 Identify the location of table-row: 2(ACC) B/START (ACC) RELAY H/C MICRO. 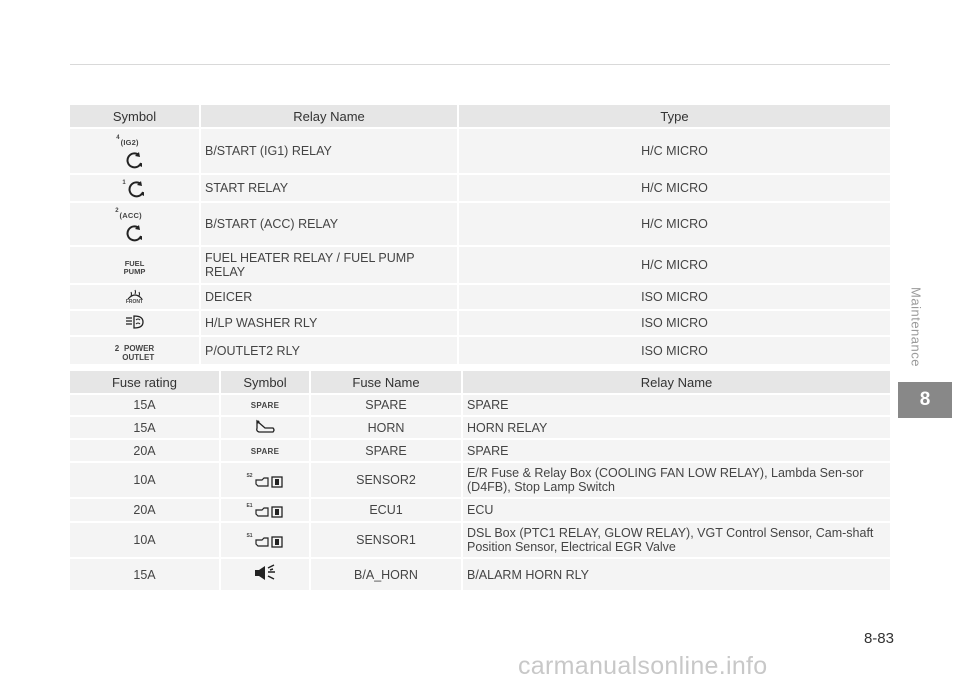
(480, 223).